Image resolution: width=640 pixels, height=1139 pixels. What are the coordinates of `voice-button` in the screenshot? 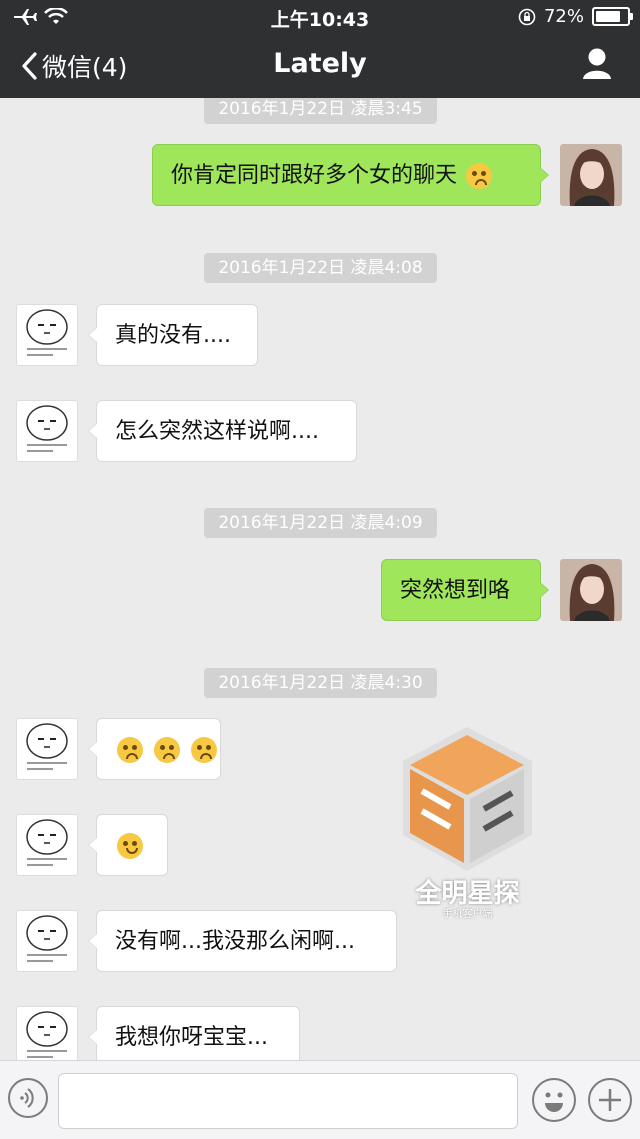 It's located at (28, 1098).